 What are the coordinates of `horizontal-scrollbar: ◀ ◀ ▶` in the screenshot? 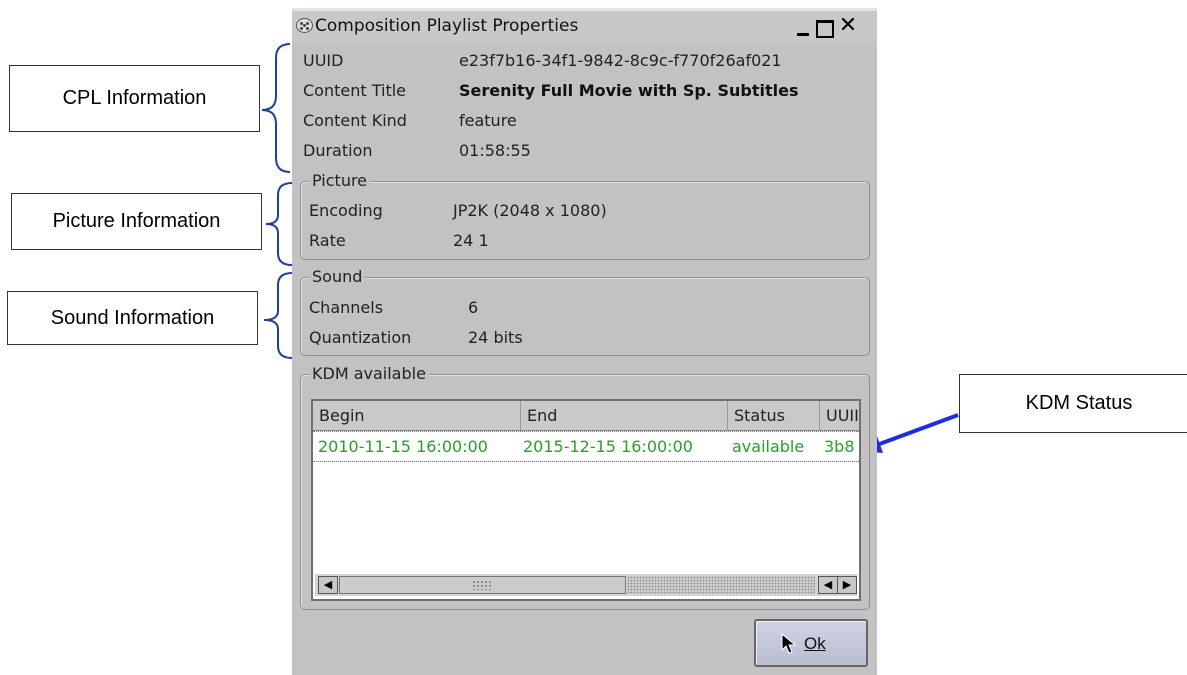 It's located at (586, 585).